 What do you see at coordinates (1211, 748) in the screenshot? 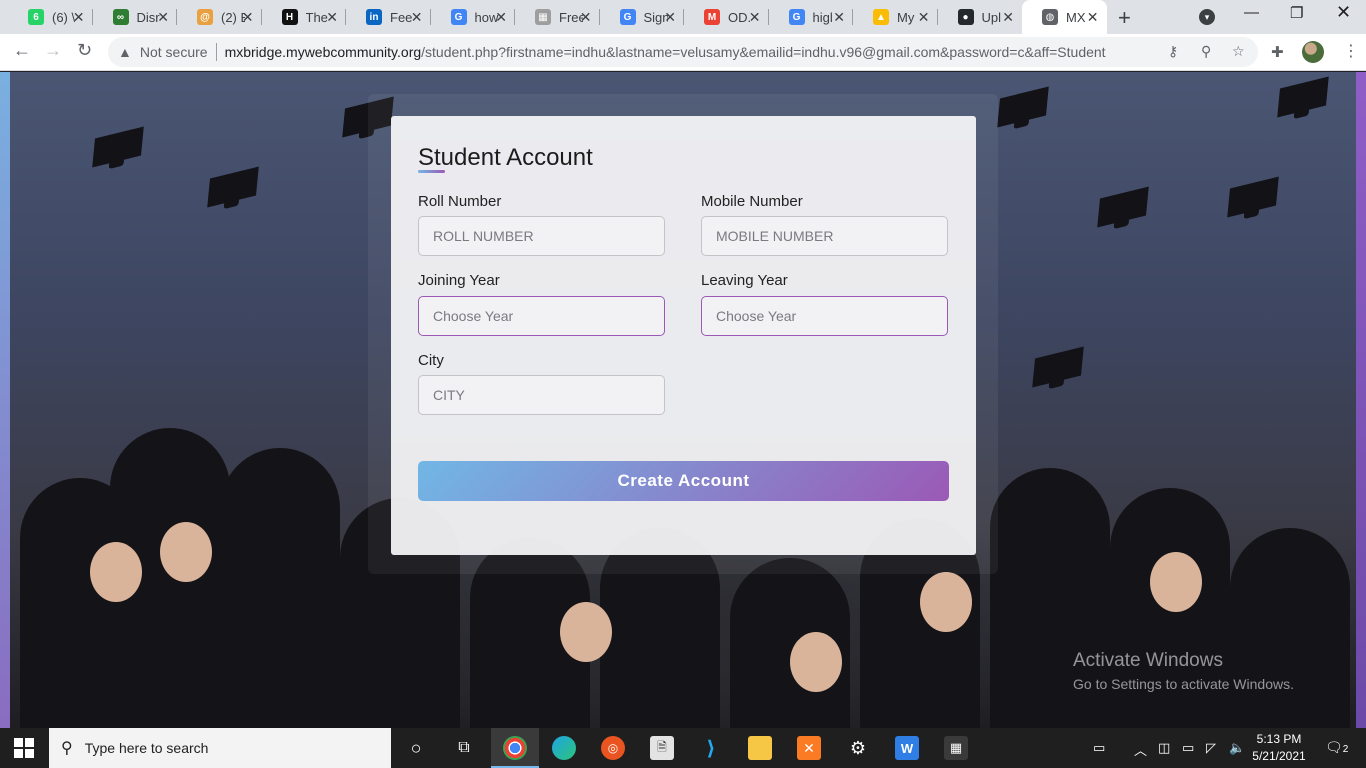
I see `network-icon: ◸` at bounding box center [1211, 748].